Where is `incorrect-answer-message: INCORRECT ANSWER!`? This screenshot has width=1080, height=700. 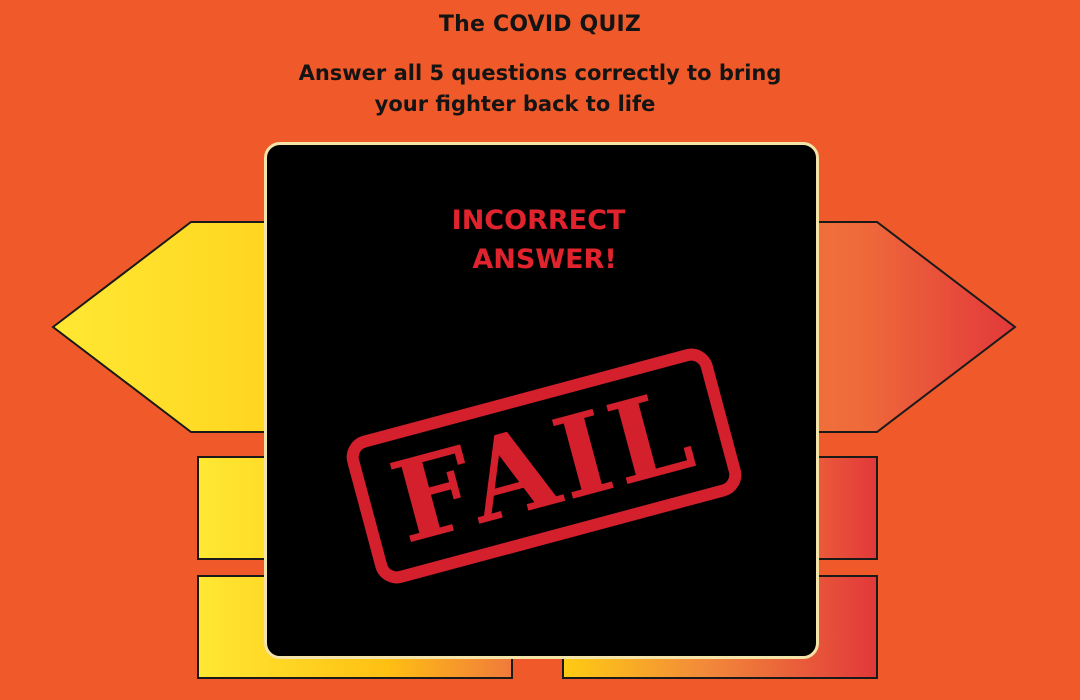
incorrect-answer-message: INCORRECT ANSWER! is located at coordinates (541, 240).